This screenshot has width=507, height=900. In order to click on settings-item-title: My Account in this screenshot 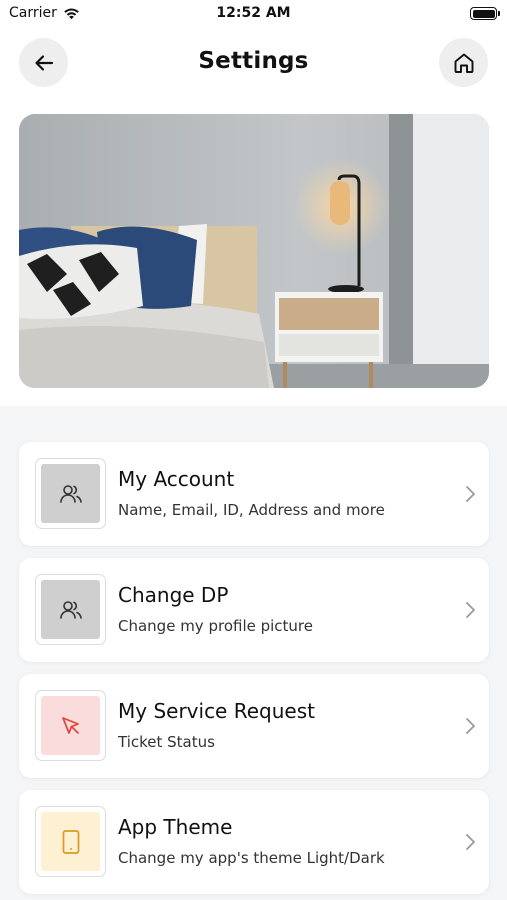, I will do `click(176, 479)`.